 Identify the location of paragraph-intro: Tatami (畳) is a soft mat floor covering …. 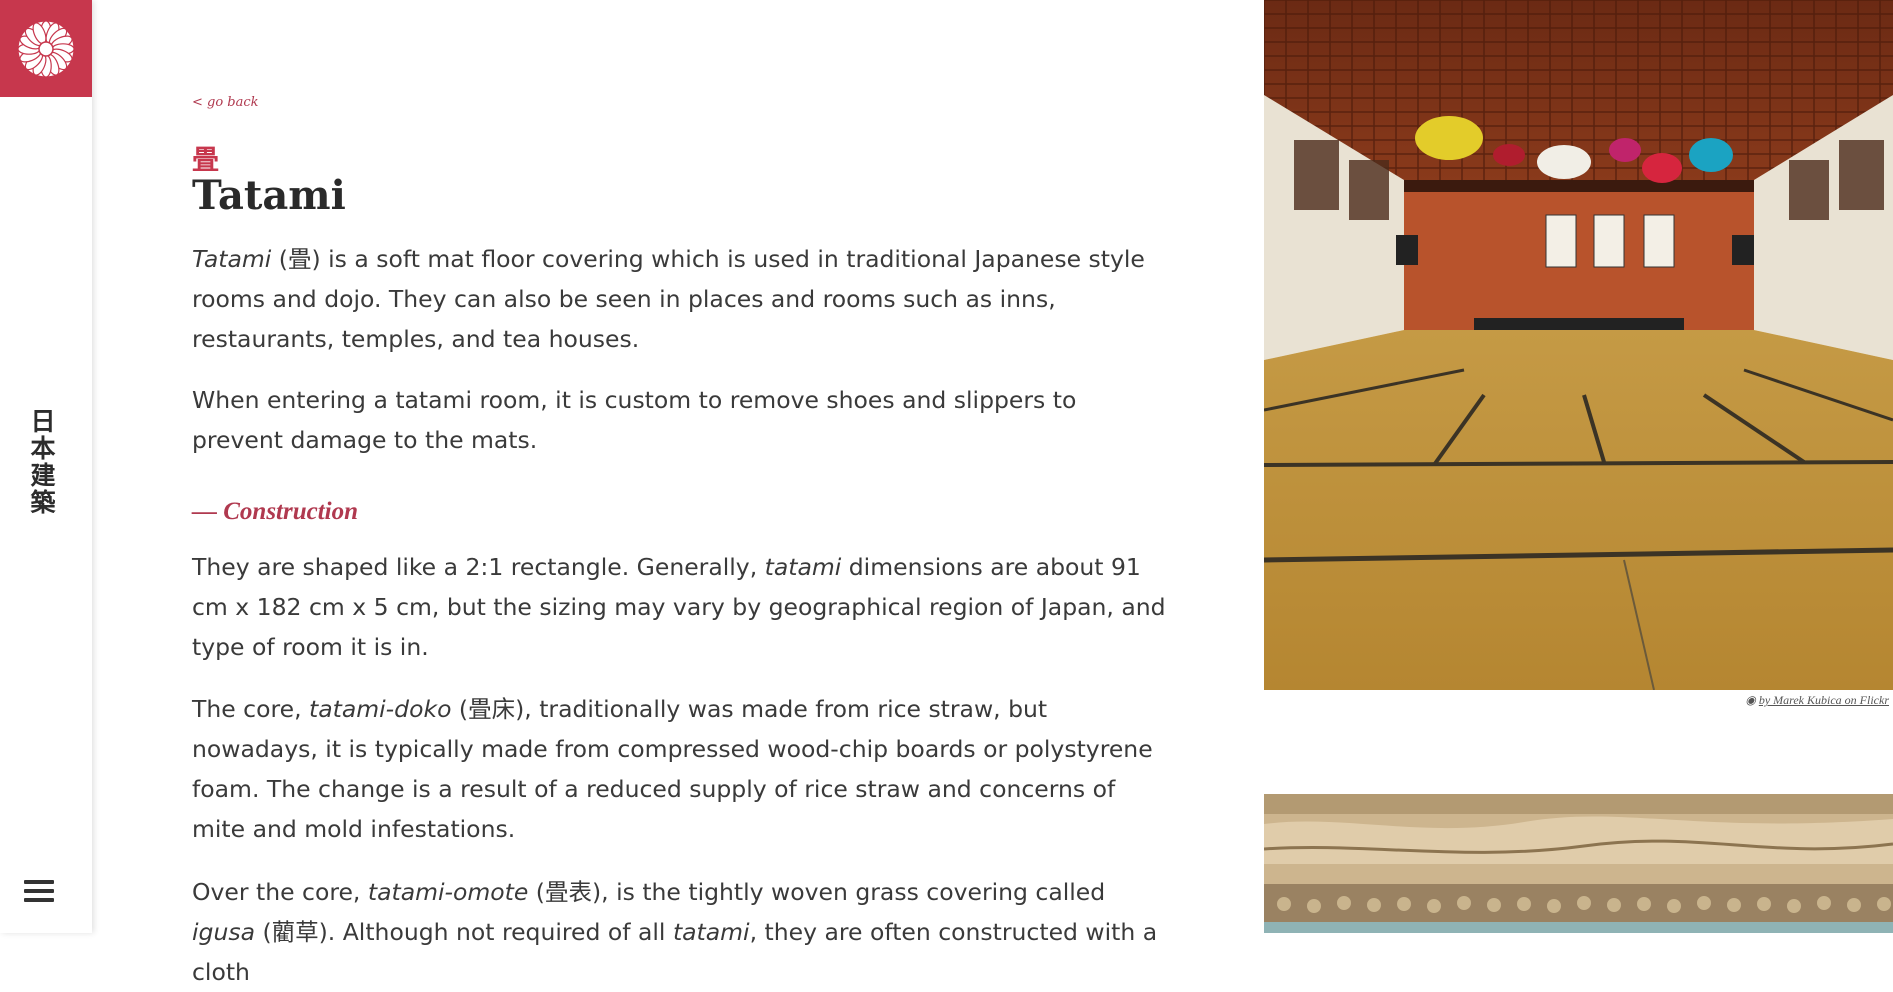
(668, 299).